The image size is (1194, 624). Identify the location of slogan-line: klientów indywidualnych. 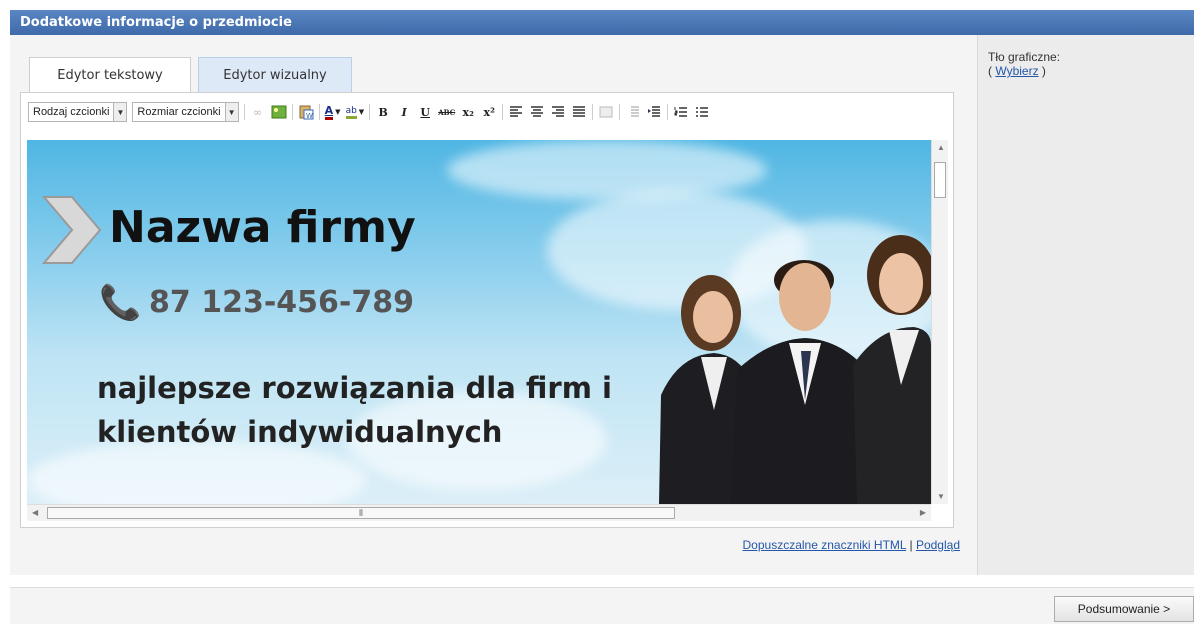
(300, 432).